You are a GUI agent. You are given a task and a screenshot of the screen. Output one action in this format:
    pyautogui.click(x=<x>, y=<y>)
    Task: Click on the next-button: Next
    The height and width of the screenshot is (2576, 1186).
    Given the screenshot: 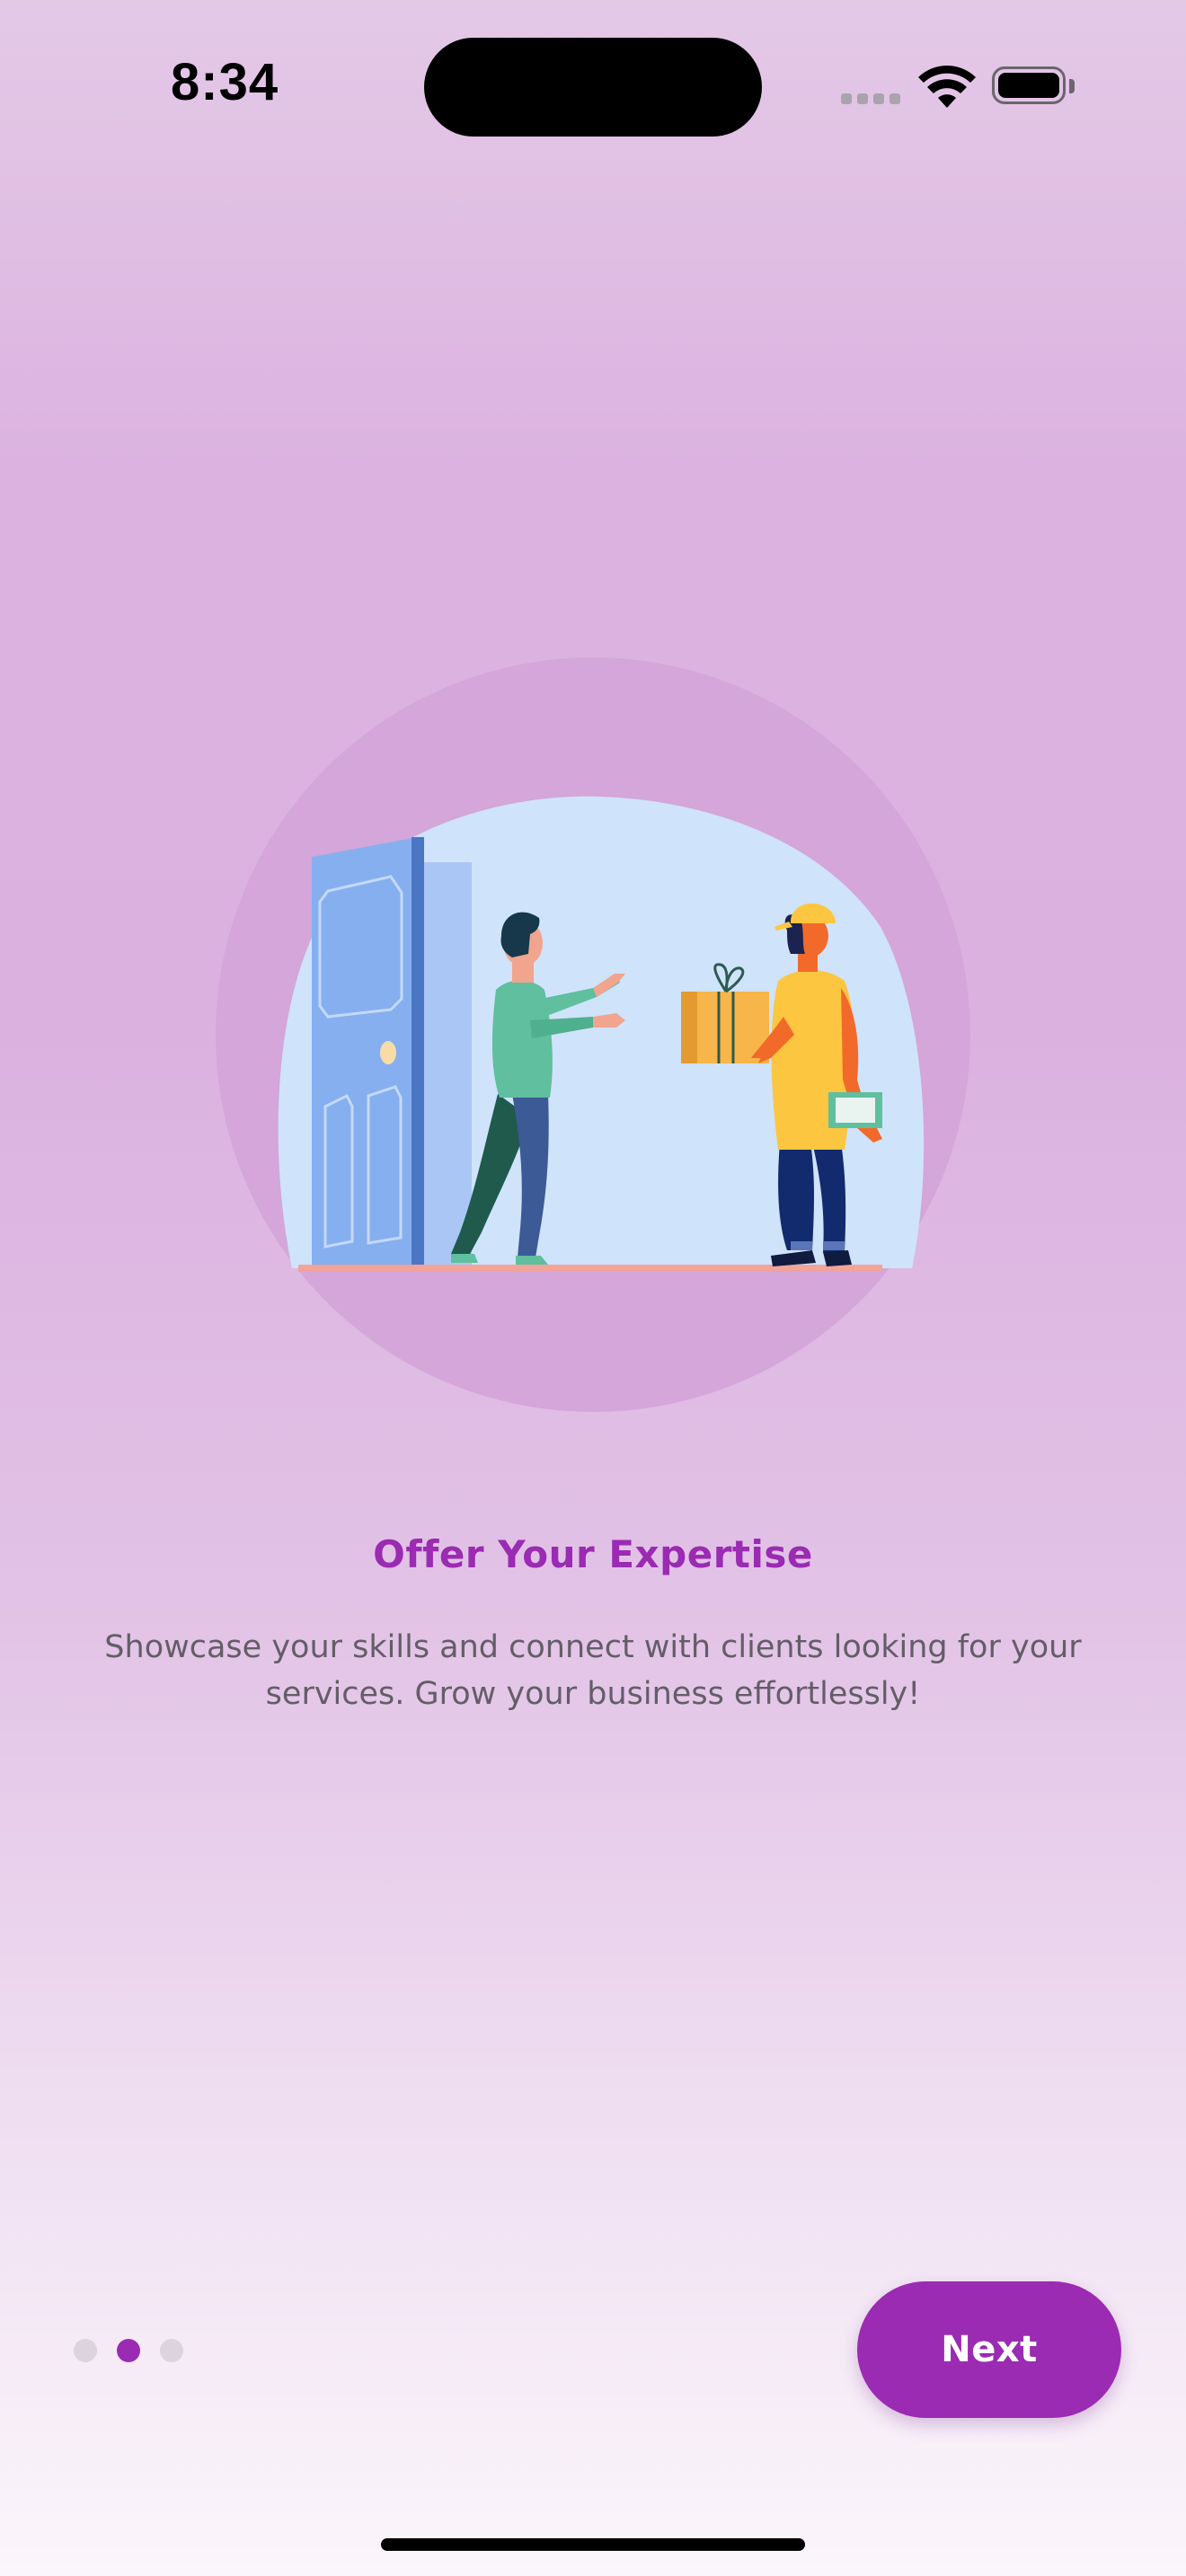 What is the action you would take?
    pyautogui.click(x=989, y=2349)
    